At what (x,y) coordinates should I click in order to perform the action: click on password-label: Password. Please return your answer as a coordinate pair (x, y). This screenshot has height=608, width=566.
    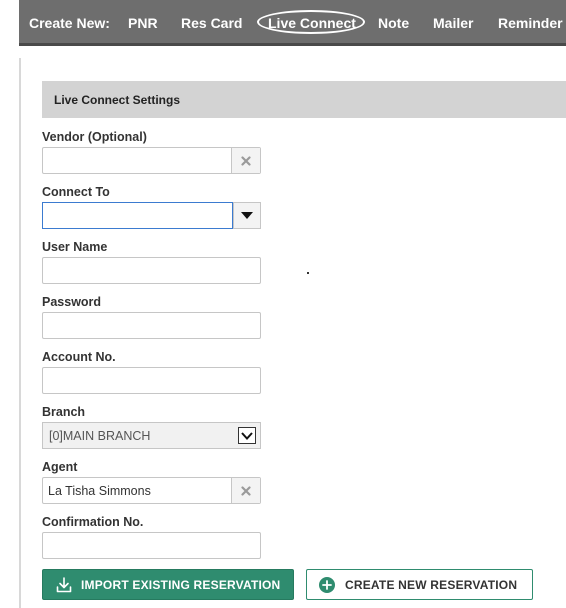
    Looking at the image, I should click on (72, 302).